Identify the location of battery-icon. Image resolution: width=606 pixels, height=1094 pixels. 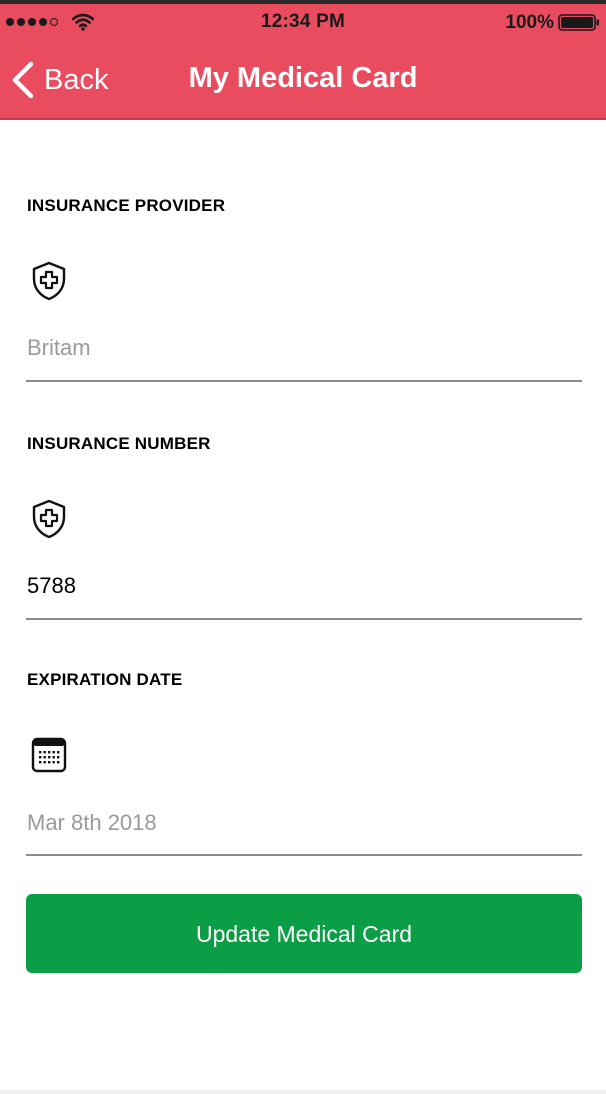
(578, 22).